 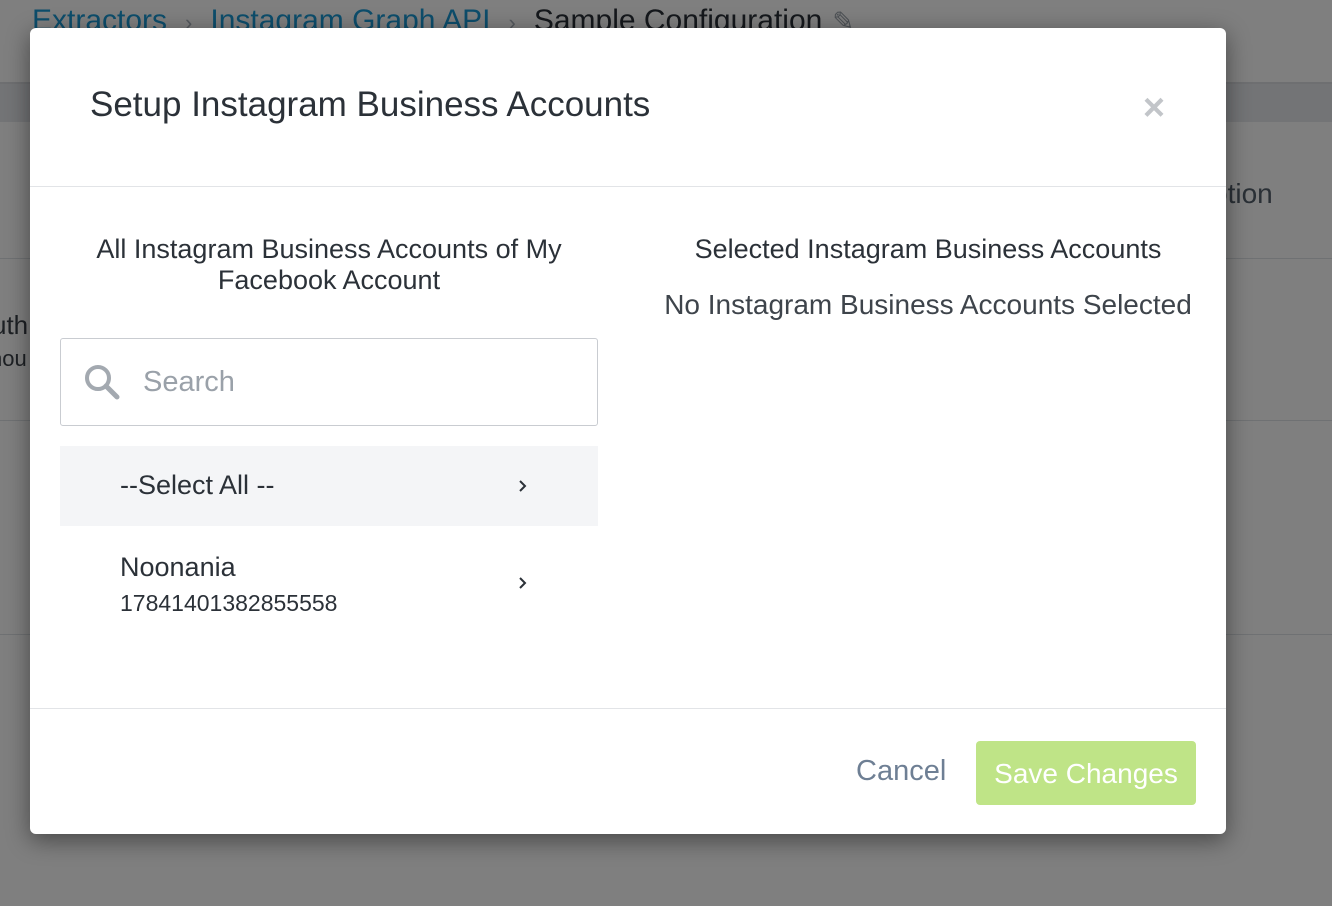 What do you see at coordinates (178, 567) in the screenshot?
I see `account-name: Noonania` at bounding box center [178, 567].